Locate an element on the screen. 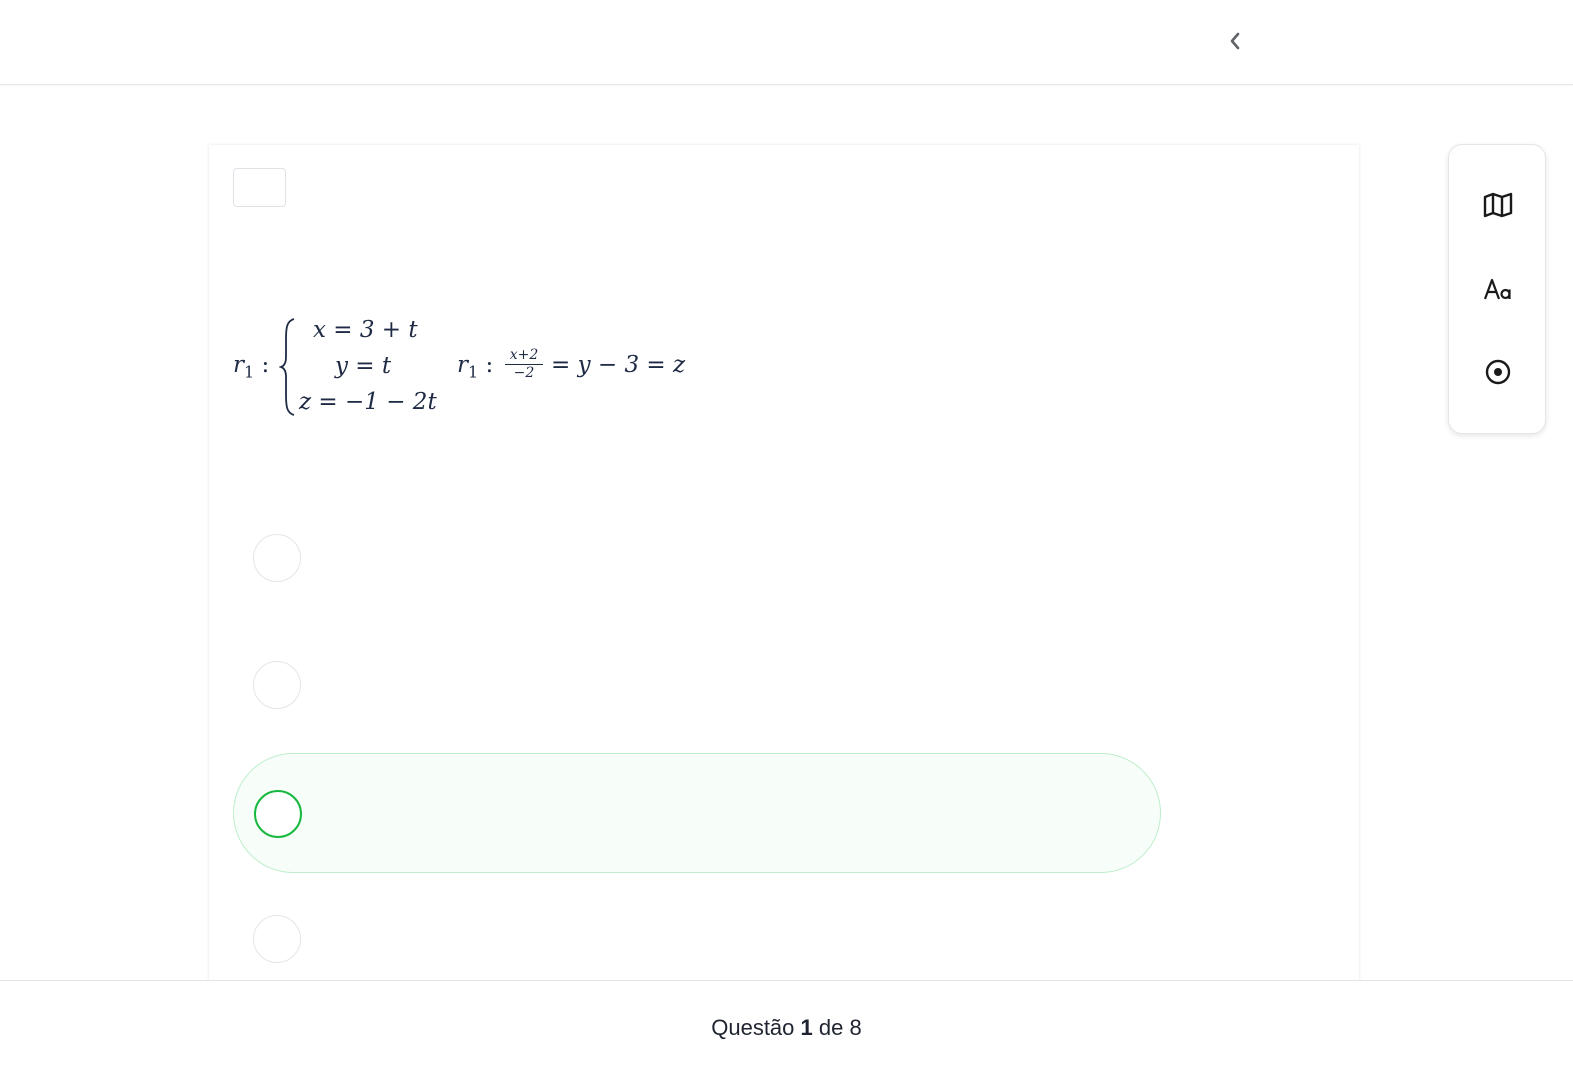  footer: Questão 1 de 8 is located at coordinates (786, 1029).